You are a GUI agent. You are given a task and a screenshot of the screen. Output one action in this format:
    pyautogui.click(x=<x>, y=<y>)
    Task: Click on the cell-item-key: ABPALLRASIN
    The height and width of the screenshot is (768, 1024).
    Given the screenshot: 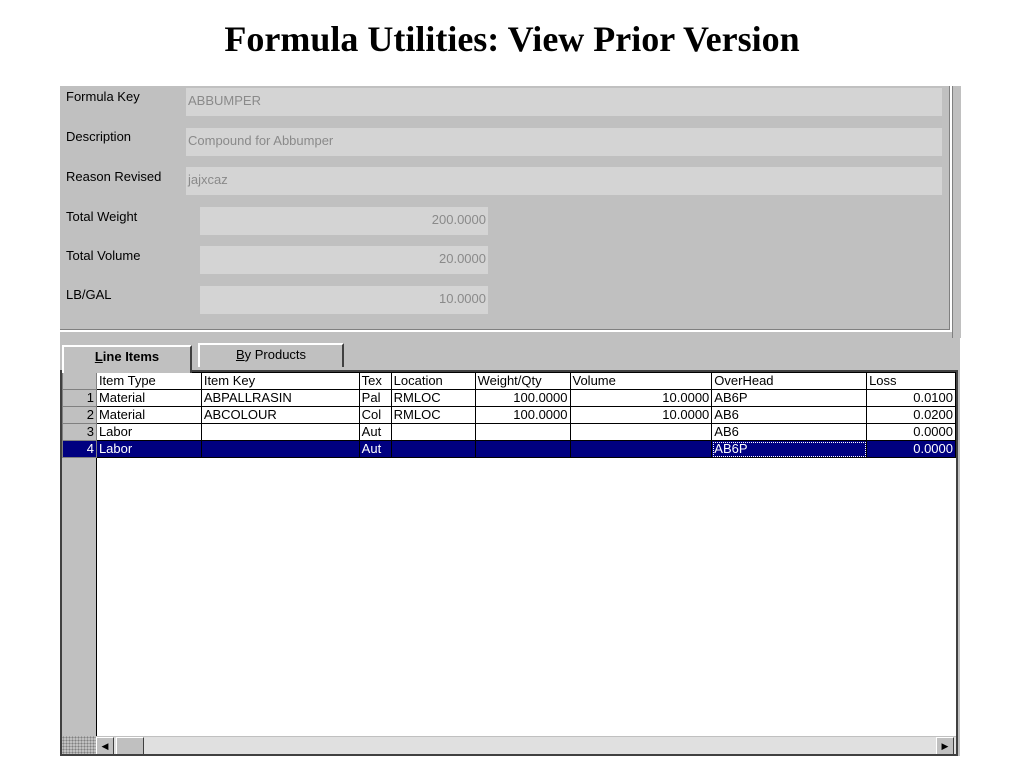 What is the action you would take?
    pyautogui.click(x=280, y=398)
    